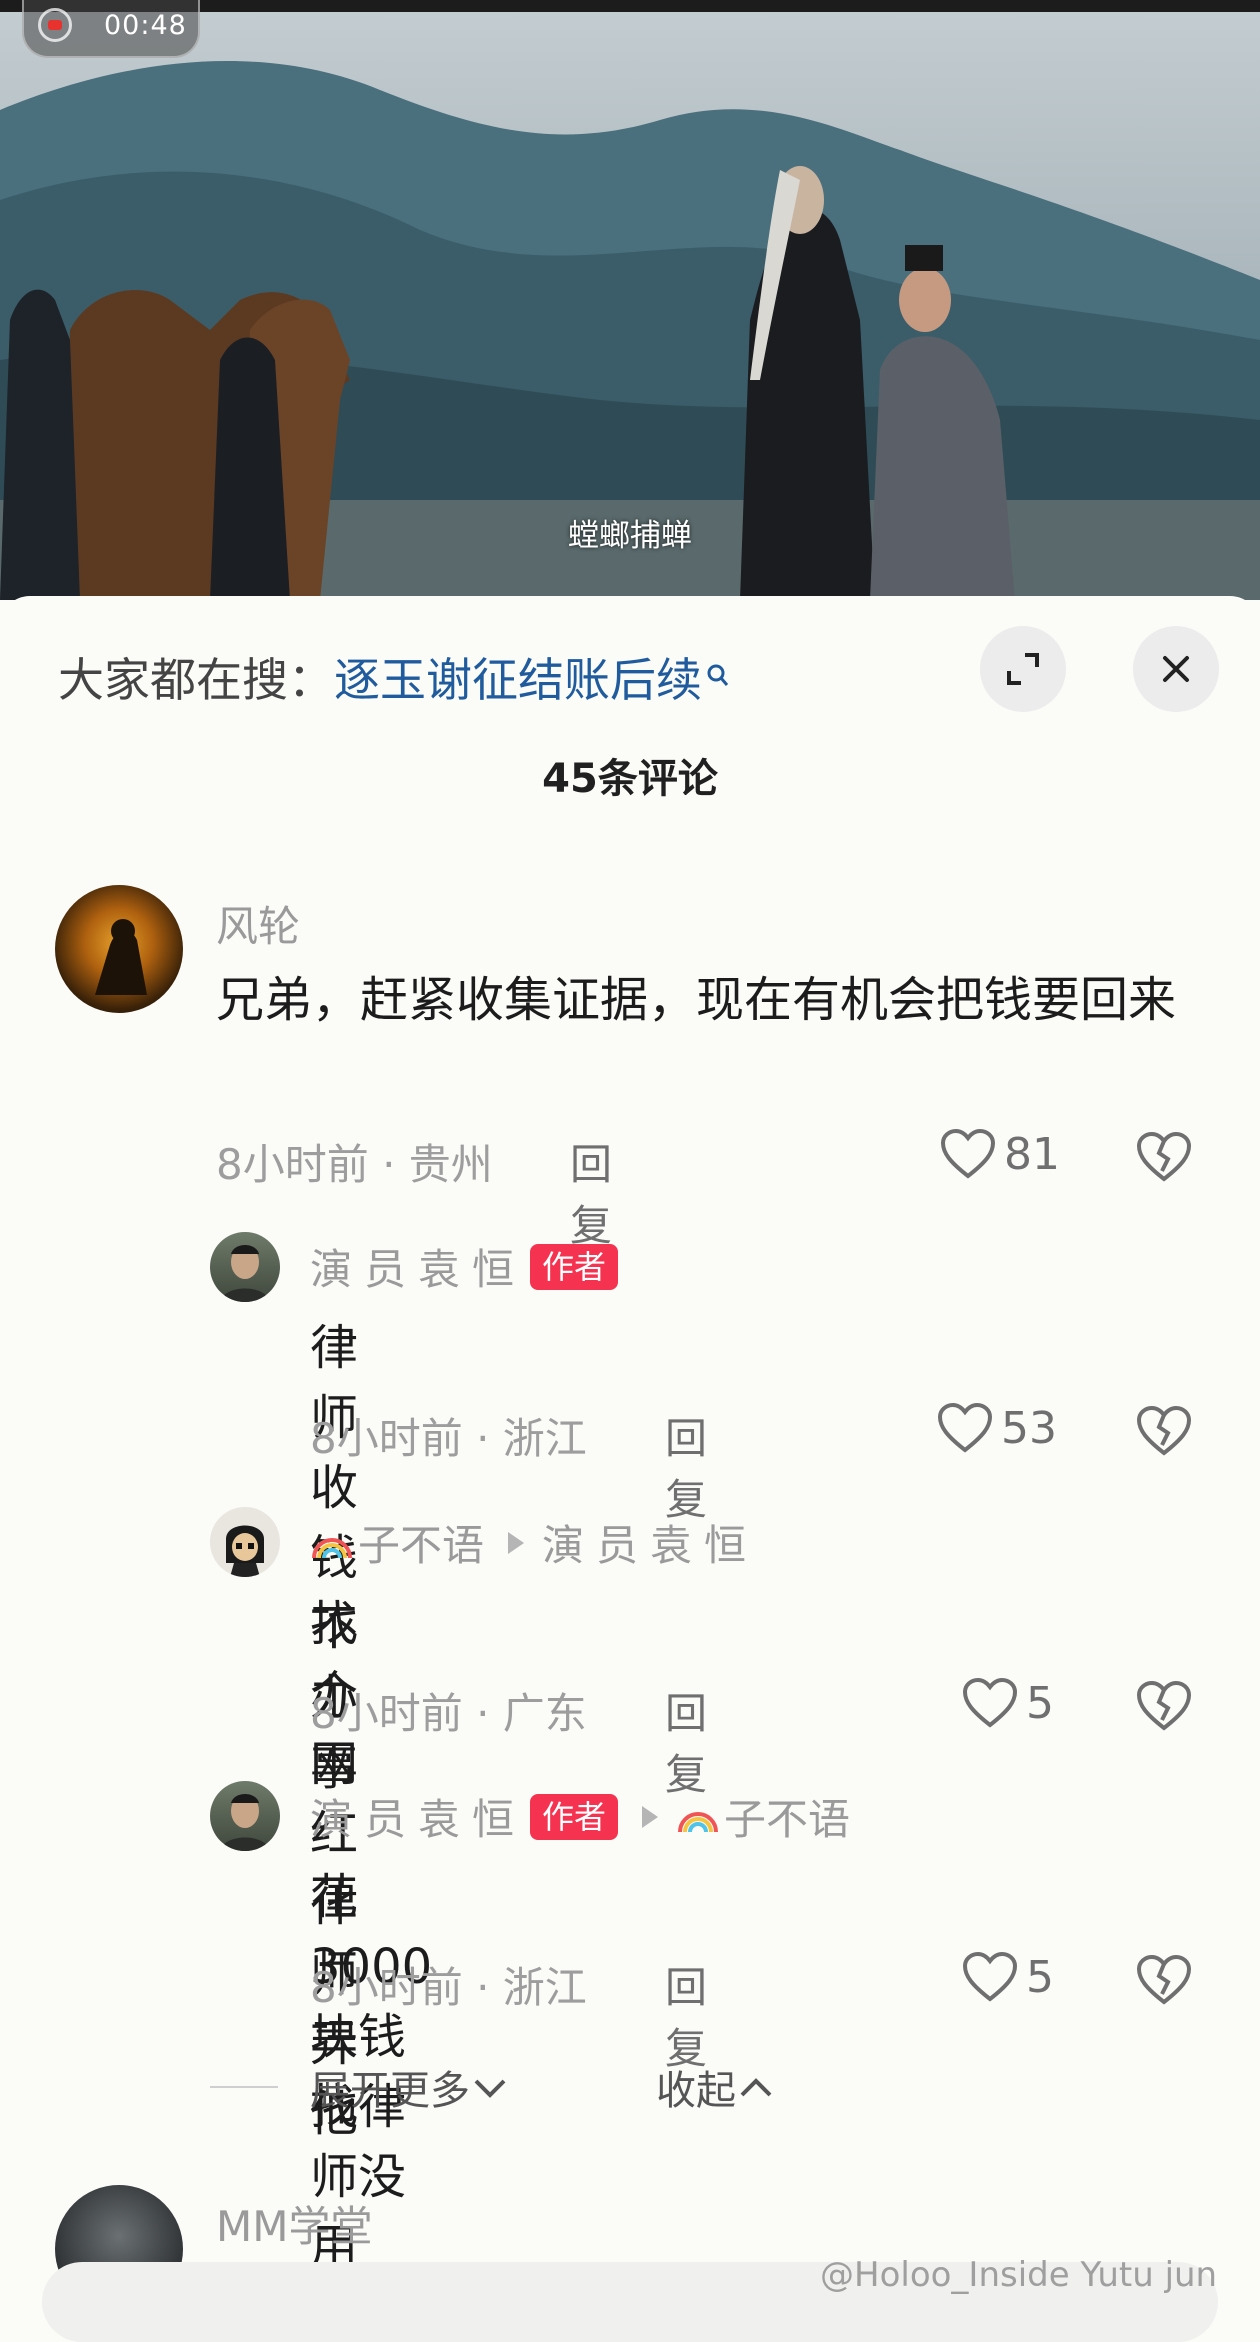 Image resolution: width=1260 pixels, height=2342 pixels. What do you see at coordinates (294, 2223) in the screenshot?
I see `comment-username: MM学堂` at bounding box center [294, 2223].